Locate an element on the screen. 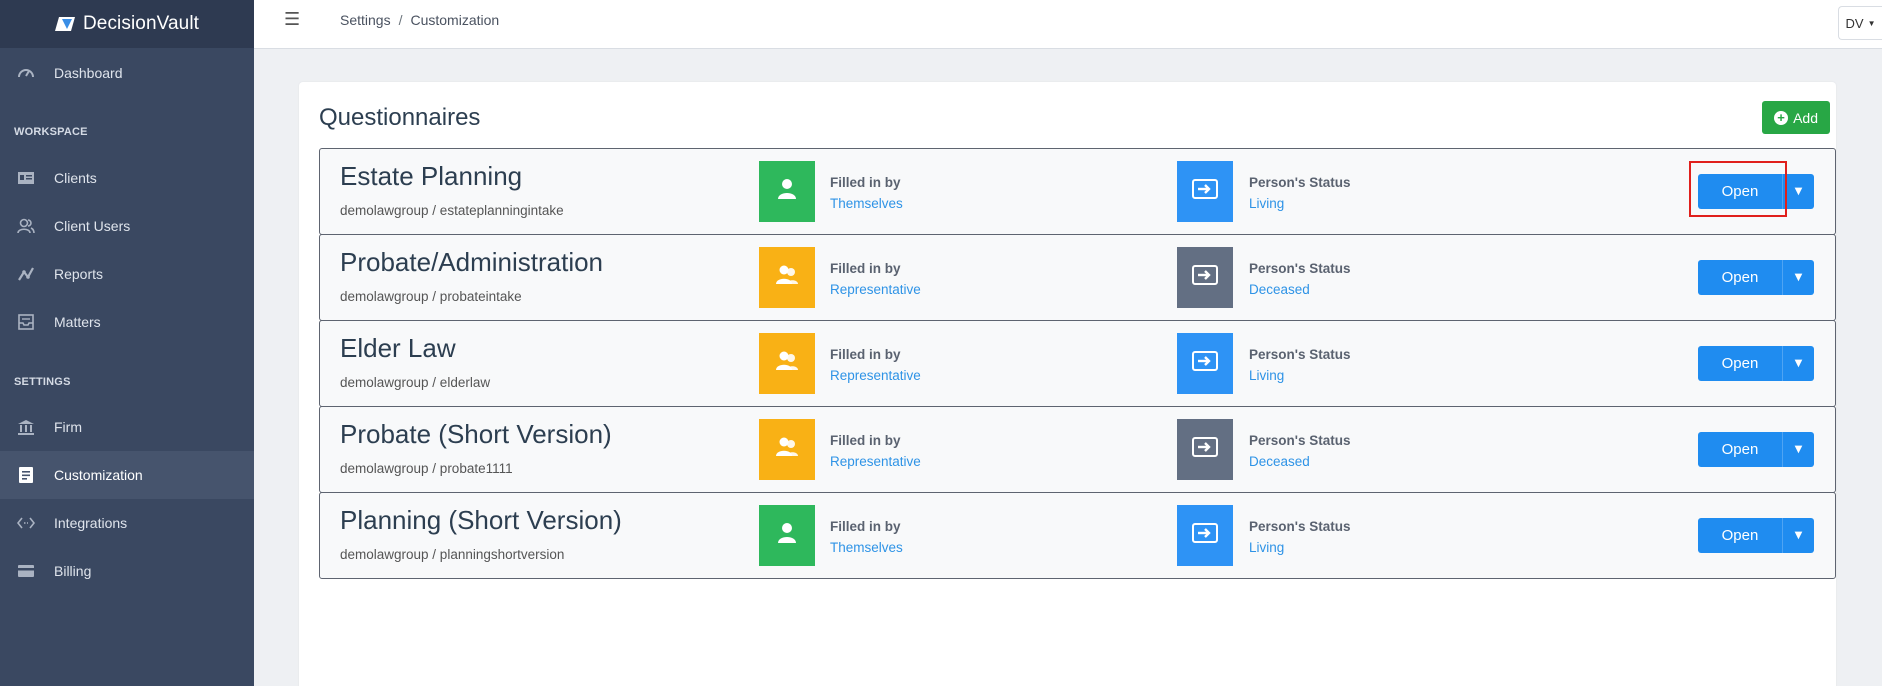 The height and width of the screenshot is (686, 1882). sidebar-item-label: Client Users is located at coordinates (92, 226).